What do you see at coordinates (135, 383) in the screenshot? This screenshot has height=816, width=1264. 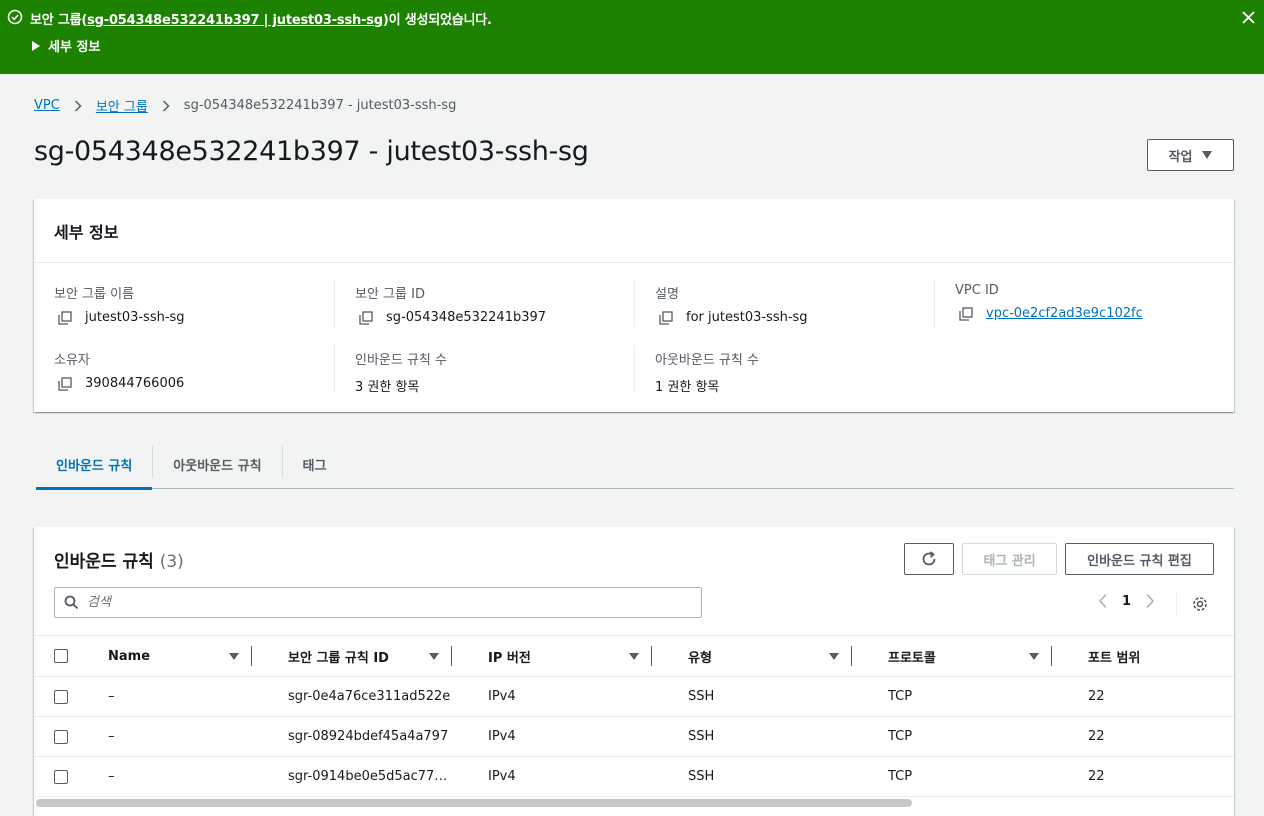 I see `field-value: 390844766006` at bounding box center [135, 383].